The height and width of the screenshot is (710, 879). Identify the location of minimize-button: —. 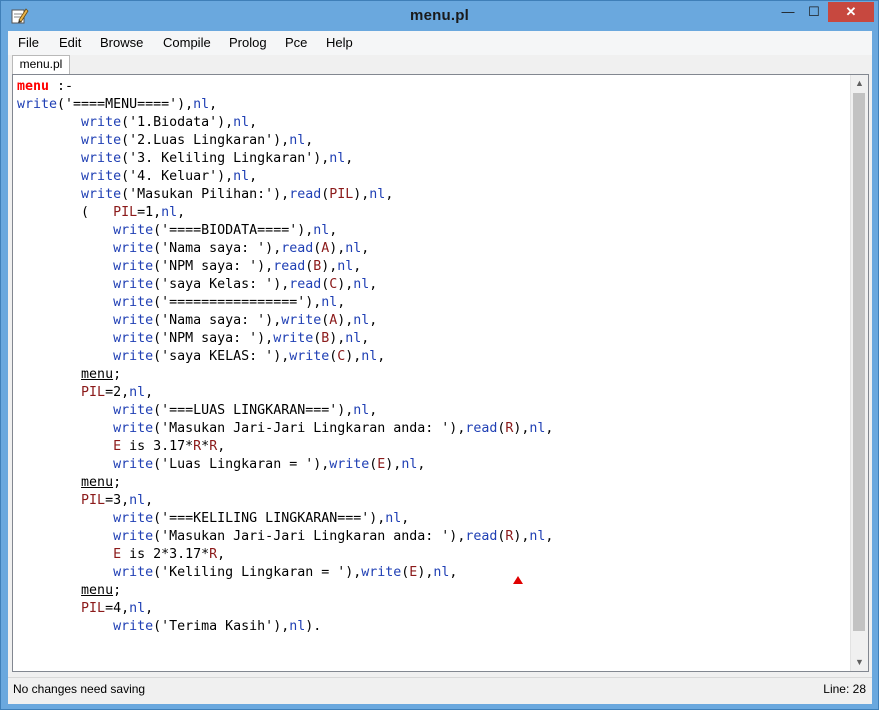
(788, 12).